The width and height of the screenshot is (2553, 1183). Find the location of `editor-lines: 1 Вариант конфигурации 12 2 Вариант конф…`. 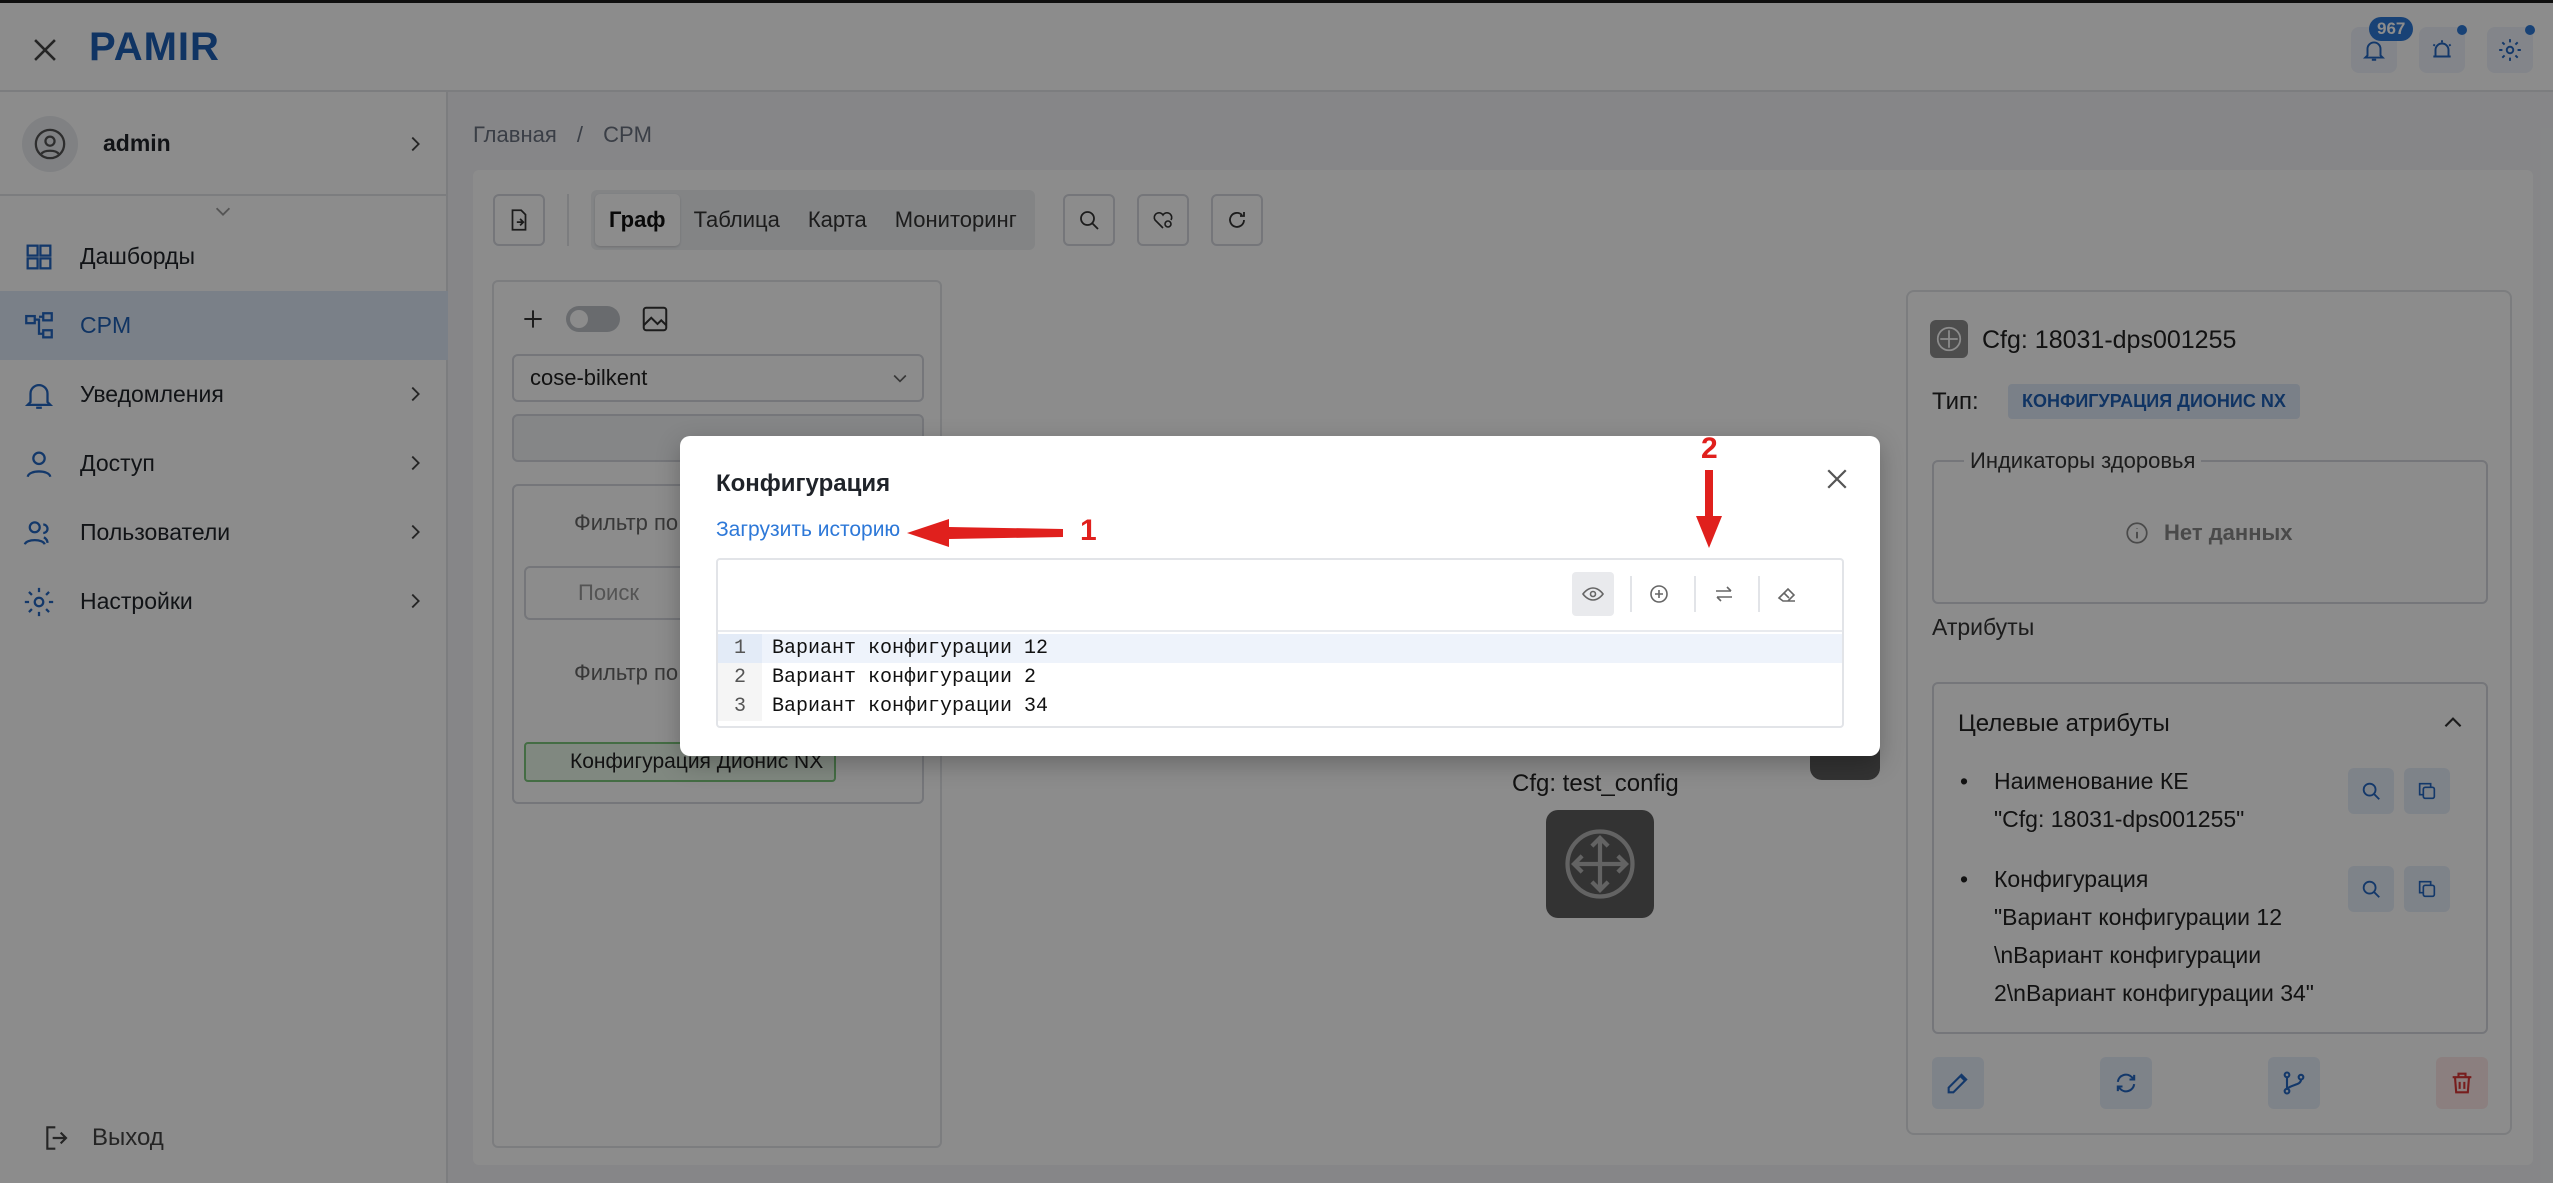

editor-lines: 1 Вариант конфигурации 12 2 Вариант конф… is located at coordinates (1280, 677).